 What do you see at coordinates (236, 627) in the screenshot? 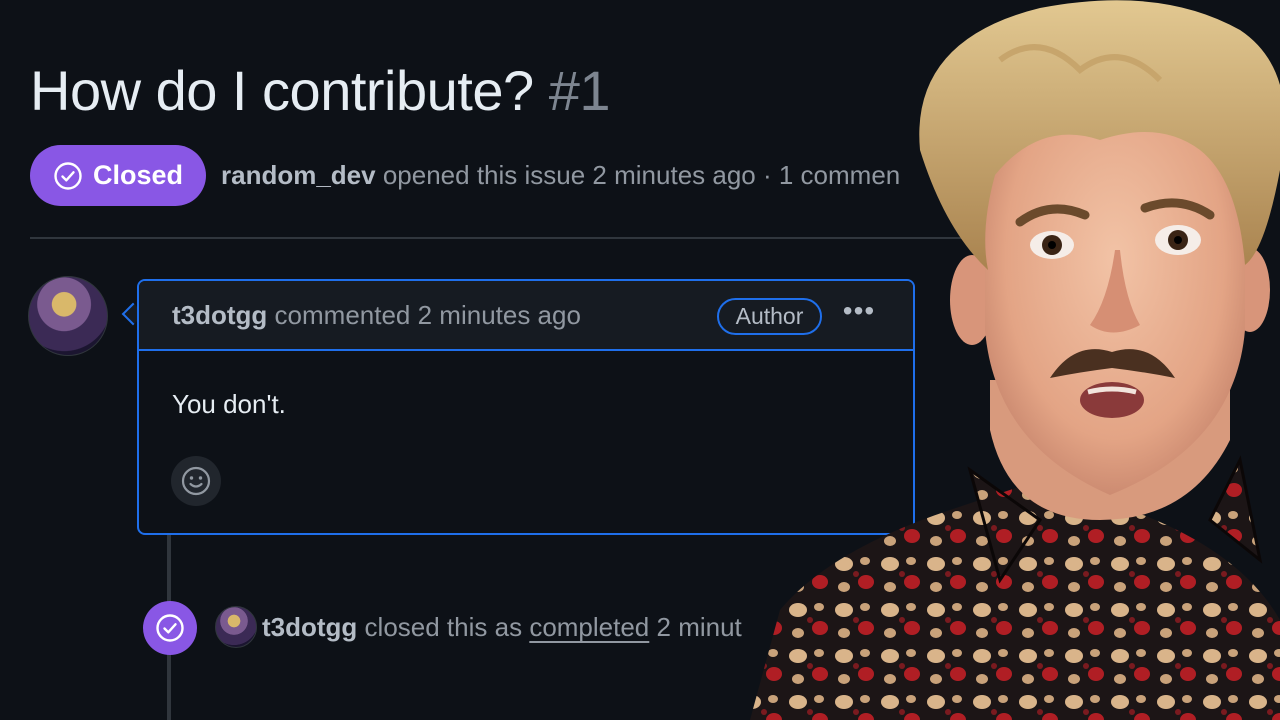
I see `event-avatar` at bounding box center [236, 627].